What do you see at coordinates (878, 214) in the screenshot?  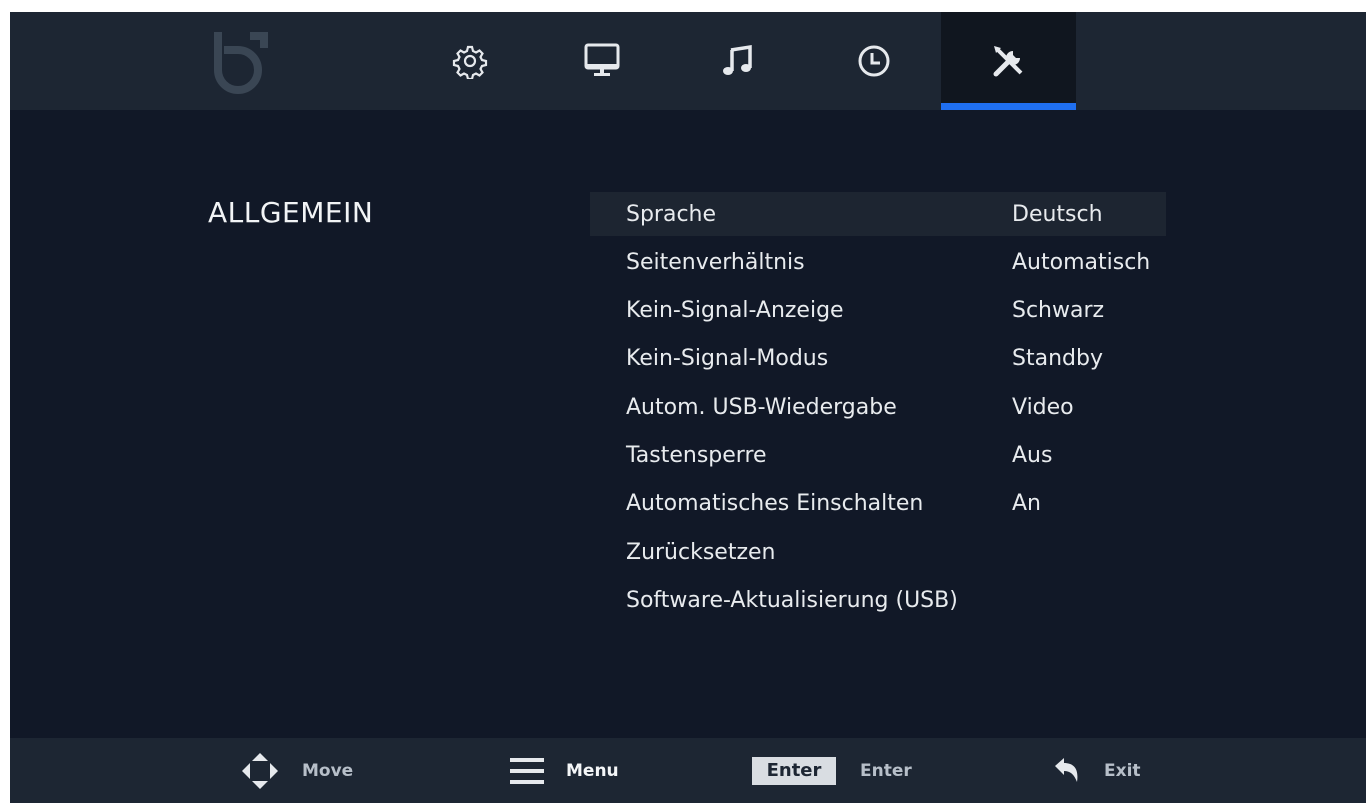 I see `settings-row-sprache: Sprache Deutsch` at bounding box center [878, 214].